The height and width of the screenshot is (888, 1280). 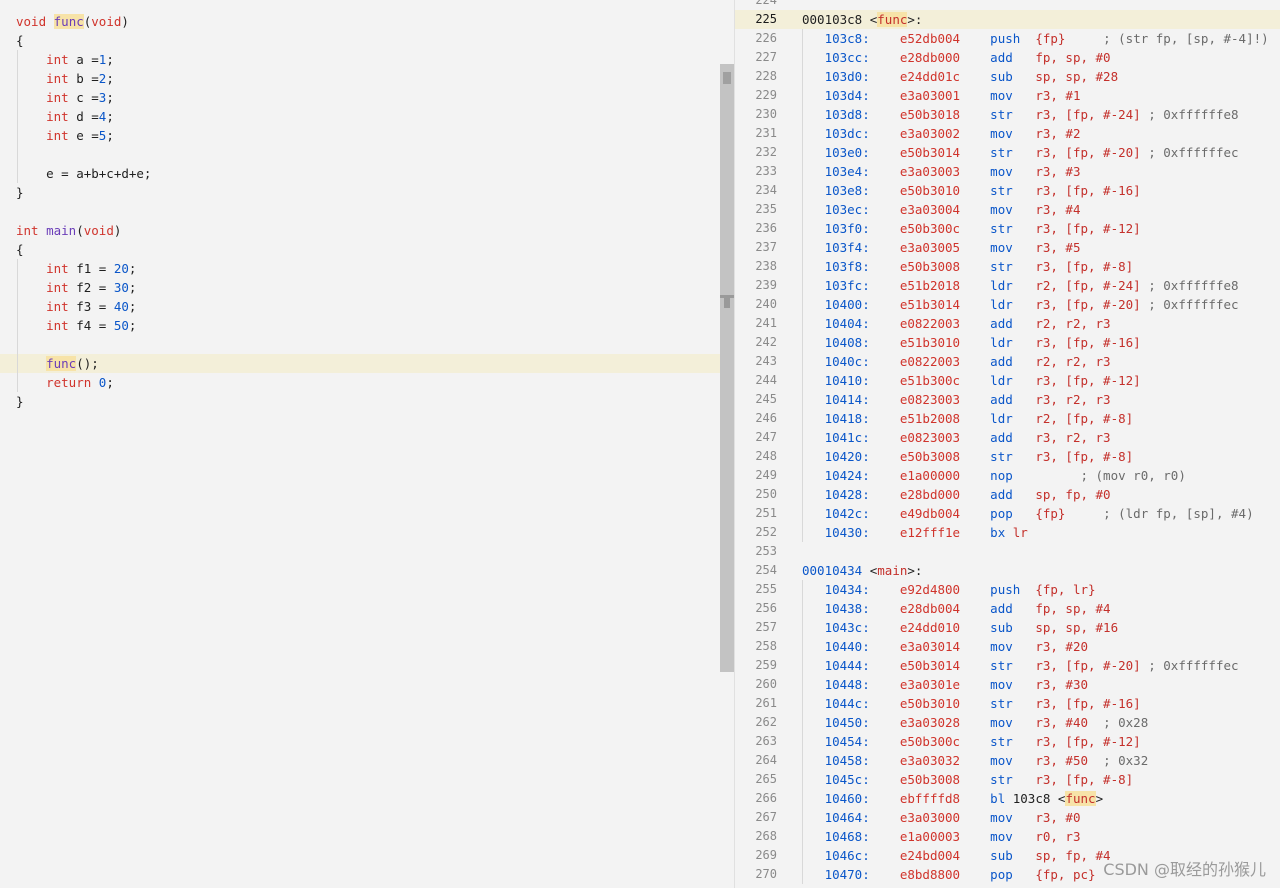 I want to click on disasm-line: 267 10464: e3a03000 mov r3, #0, so click(x=1007, y=817).